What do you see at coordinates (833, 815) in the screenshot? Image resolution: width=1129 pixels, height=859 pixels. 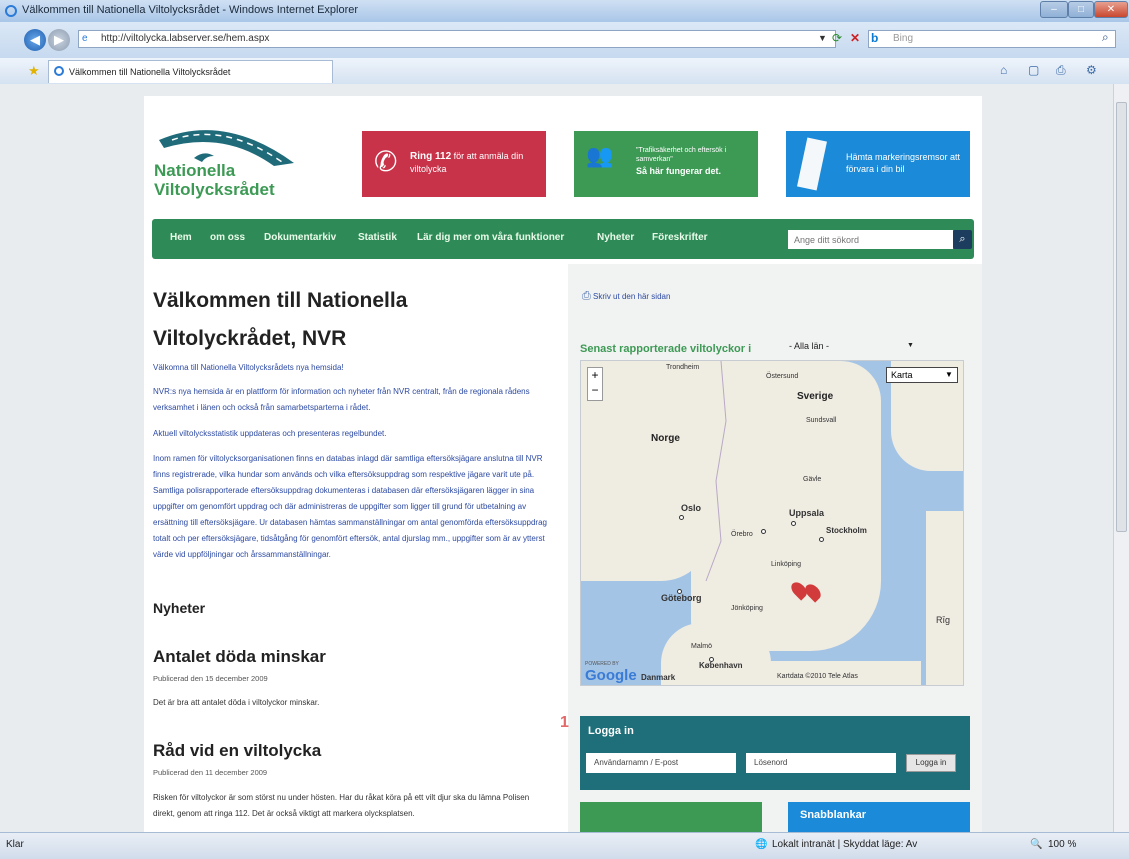 I see `snabblankar-title: Snabblankar` at bounding box center [833, 815].